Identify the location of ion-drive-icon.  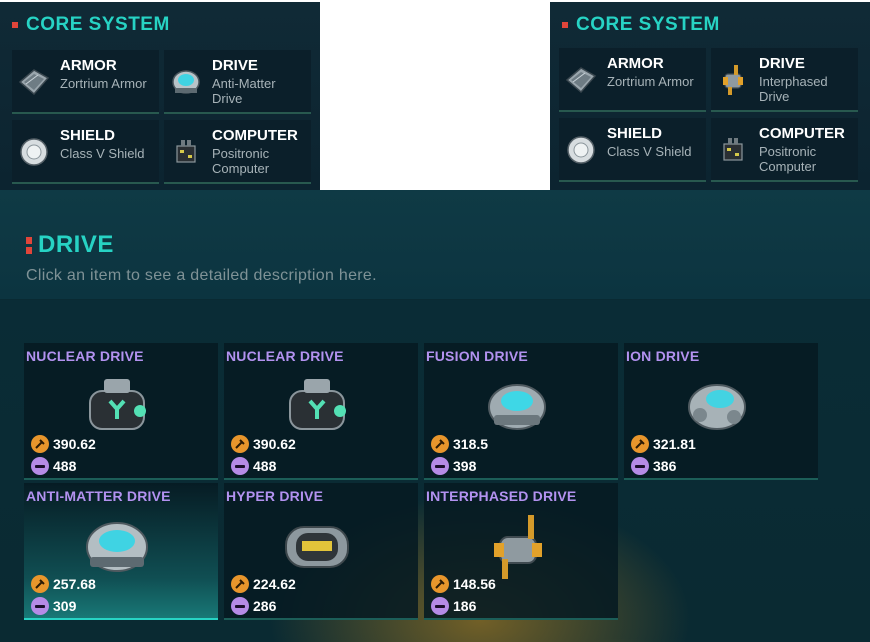
(717, 407).